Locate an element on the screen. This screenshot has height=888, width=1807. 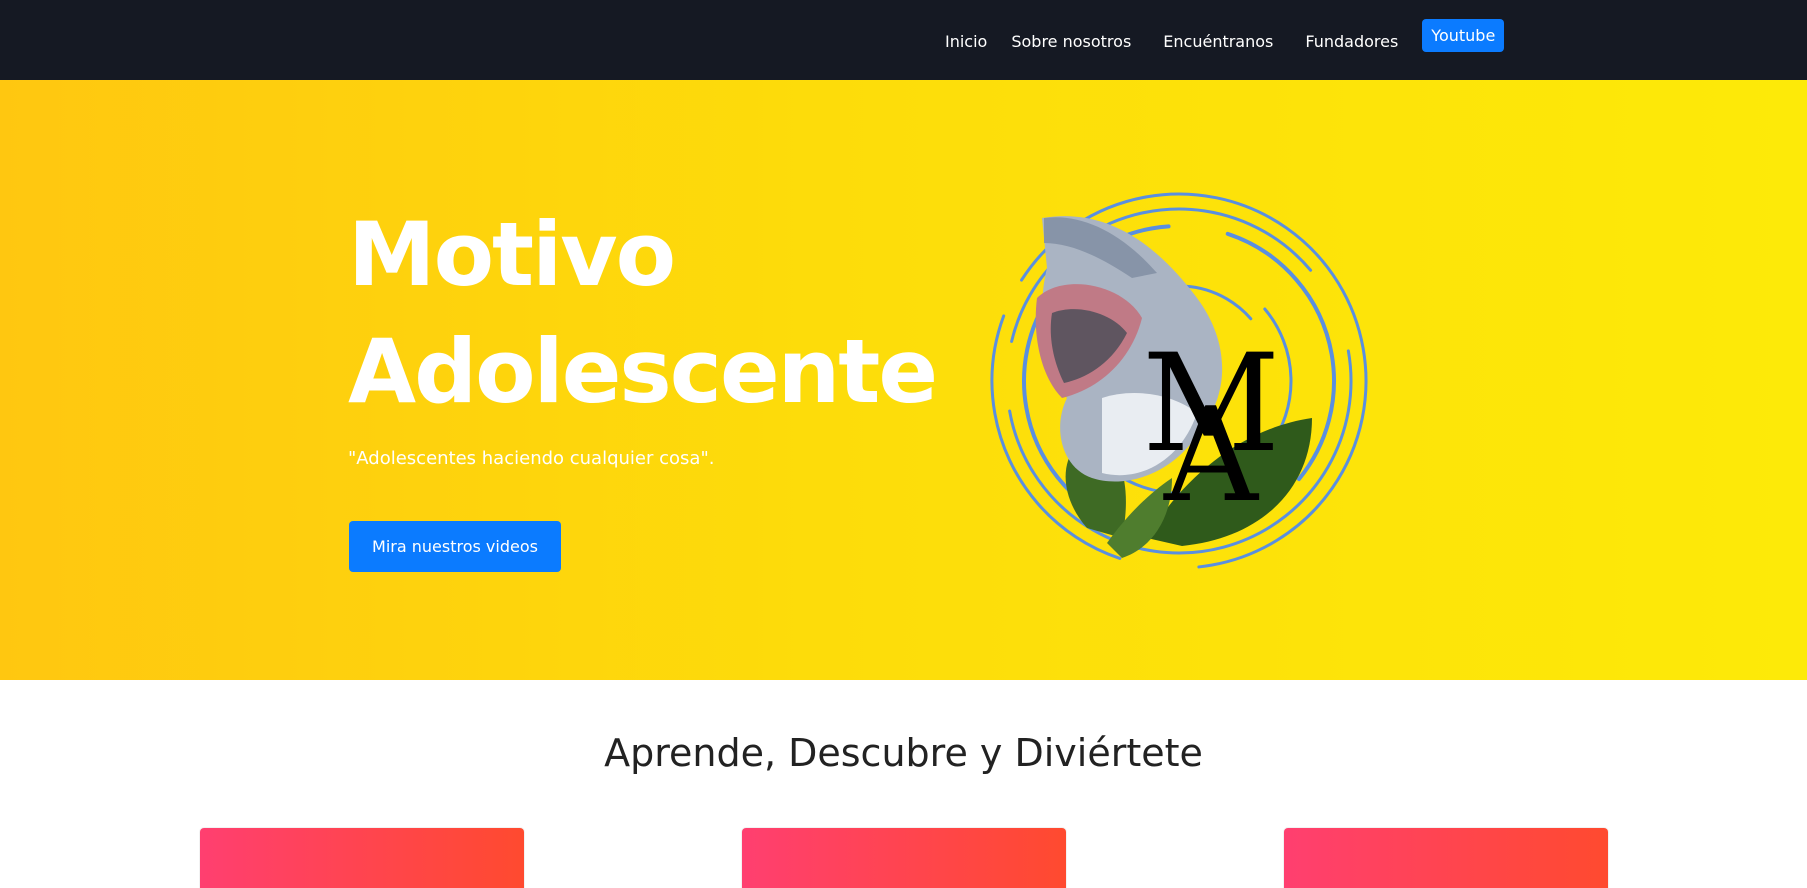
nav-link-encuentranos: Encuéntranos is located at coordinates (1218, 41).